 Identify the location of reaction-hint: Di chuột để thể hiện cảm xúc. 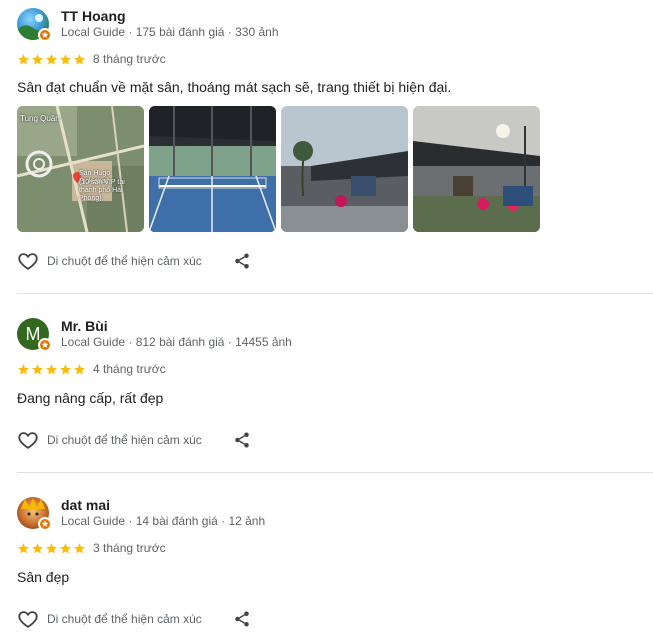
(124, 619).